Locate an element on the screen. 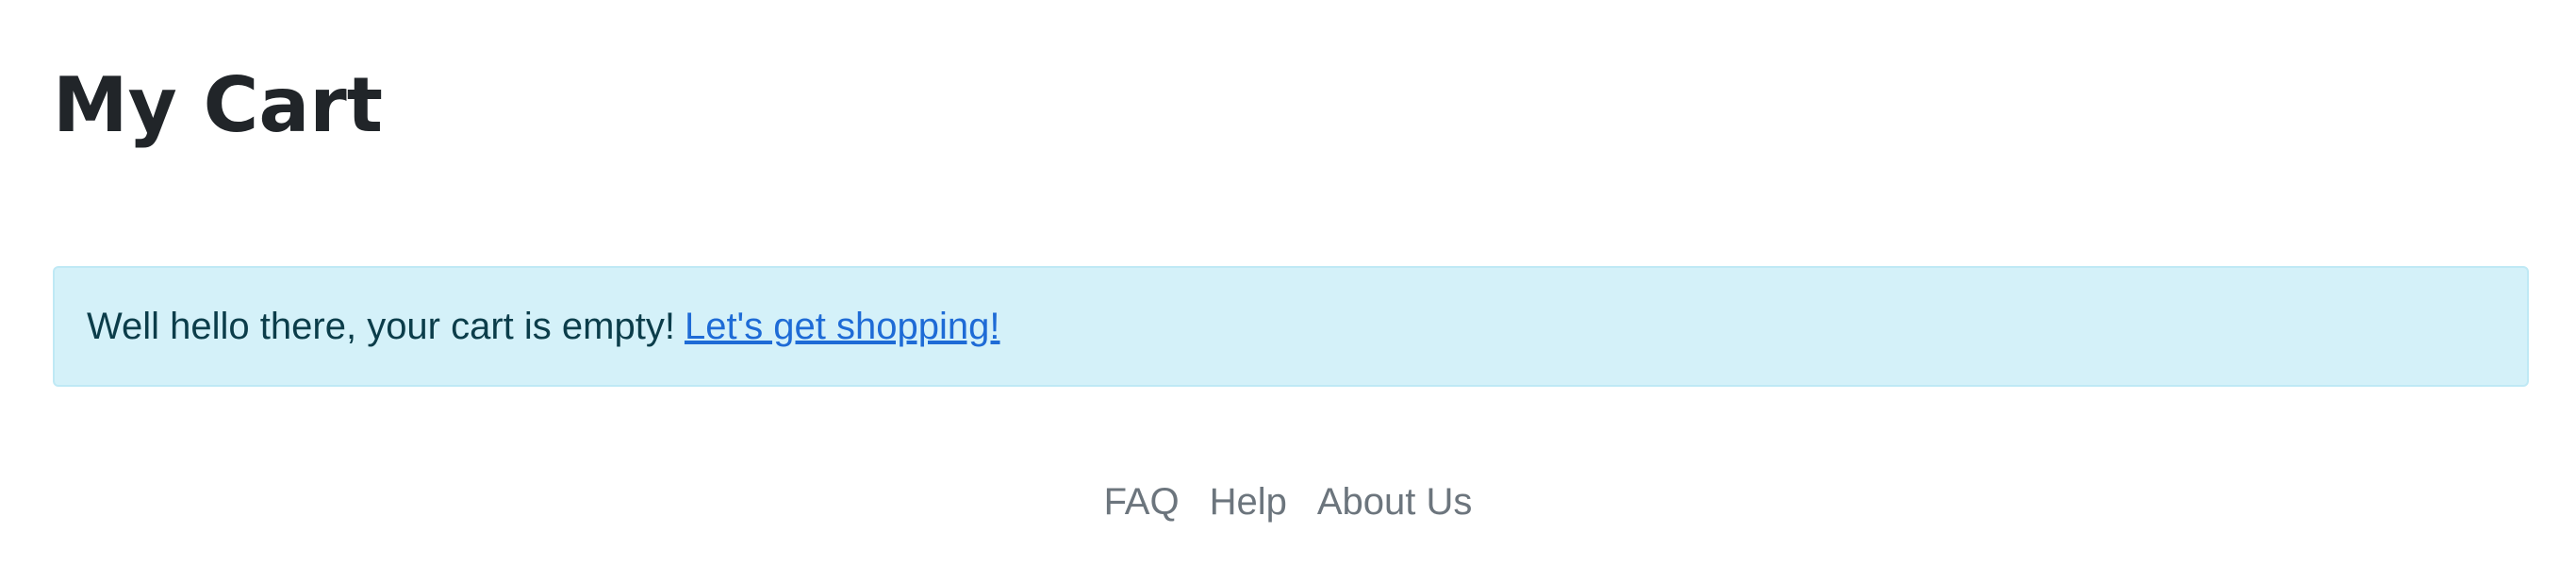  footer-link-help: Help is located at coordinates (1248, 502).